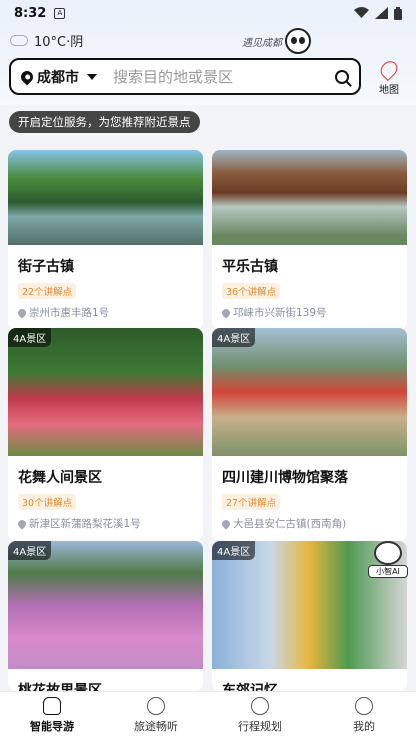 Image resolution: width=416 pixels, height=739 pixels. I want to click on nav-label: 我的, so click(364, 726).